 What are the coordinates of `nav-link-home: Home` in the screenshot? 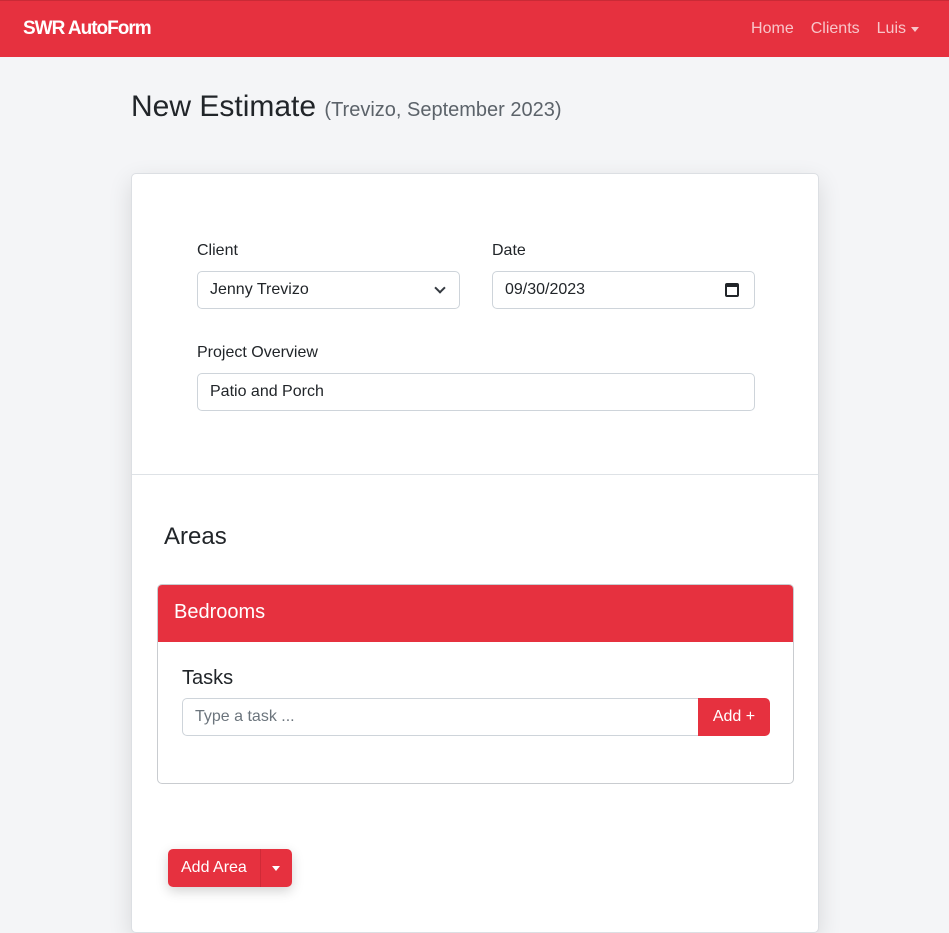 It's located at (772, 29).